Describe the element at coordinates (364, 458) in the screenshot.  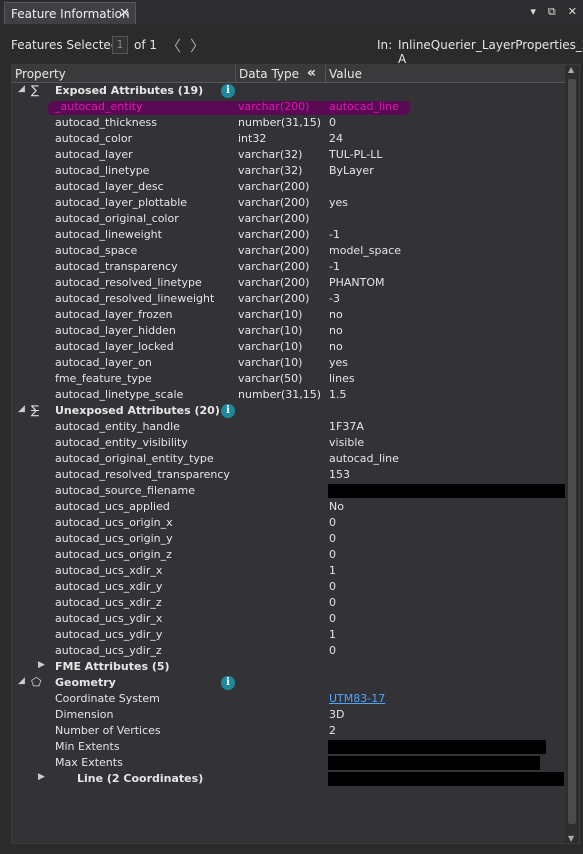
I see `property-value: autocad_line` at that location.